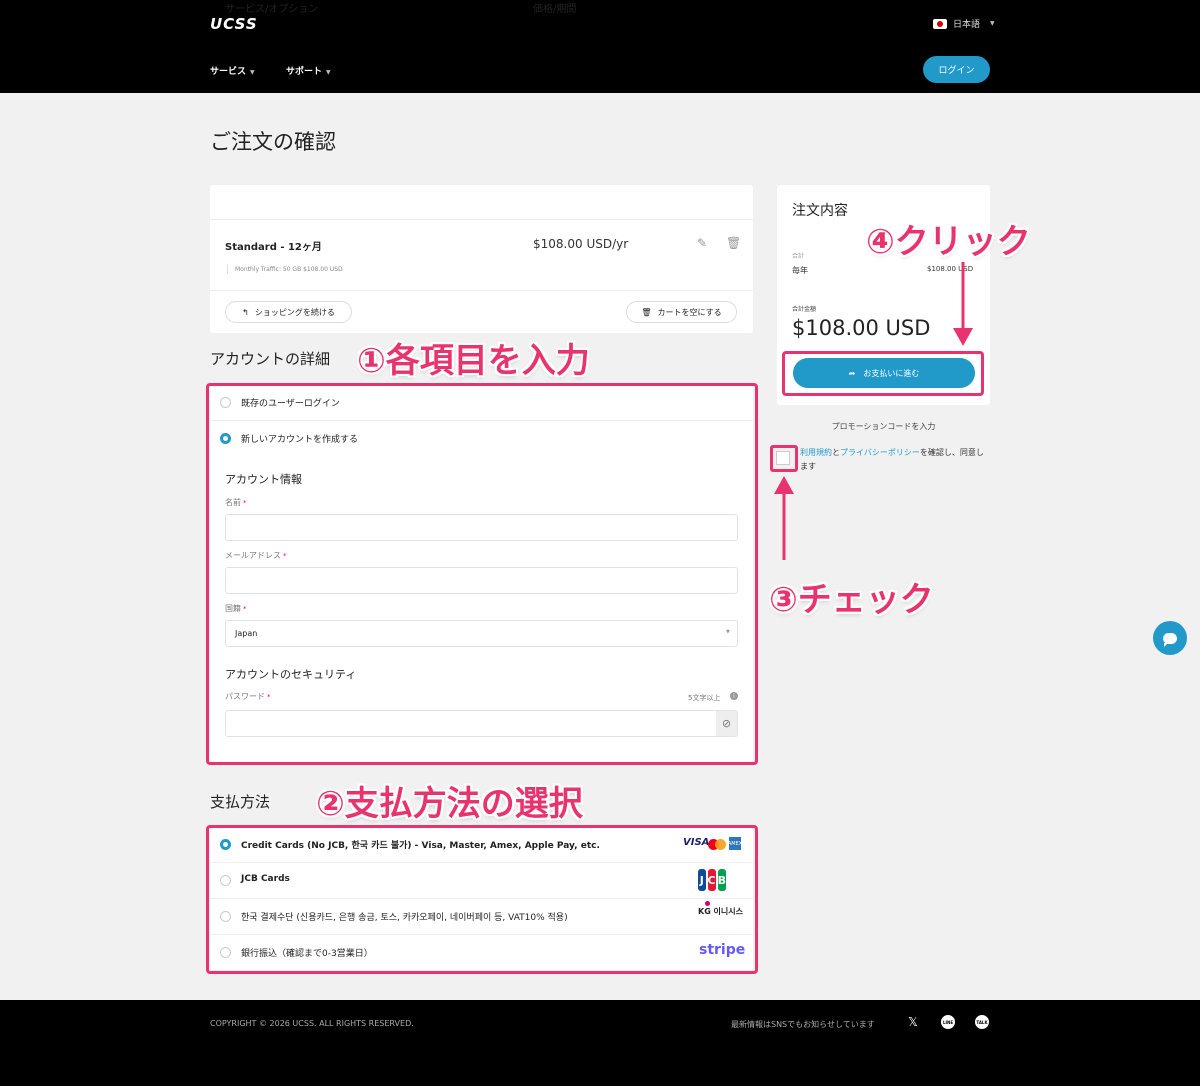  What do you see at coordinates (963, 304) in the screenshot?
I see `arrow-down-to-checkout` at bounding box center [963, 304].